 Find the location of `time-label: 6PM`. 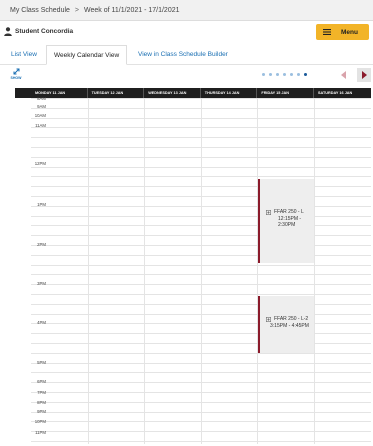

time-label: 6PM is located at coordinates (41, 381).